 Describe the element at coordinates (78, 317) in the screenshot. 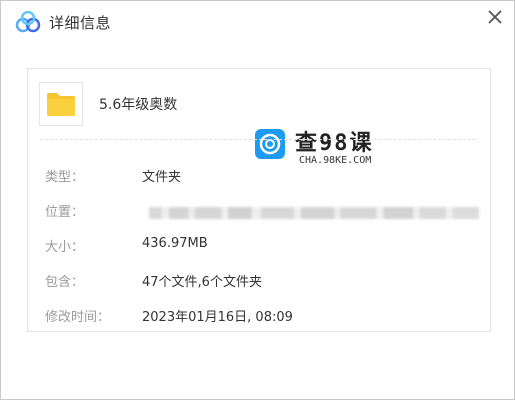

I see `modified-label: 修改时间：` at that location.